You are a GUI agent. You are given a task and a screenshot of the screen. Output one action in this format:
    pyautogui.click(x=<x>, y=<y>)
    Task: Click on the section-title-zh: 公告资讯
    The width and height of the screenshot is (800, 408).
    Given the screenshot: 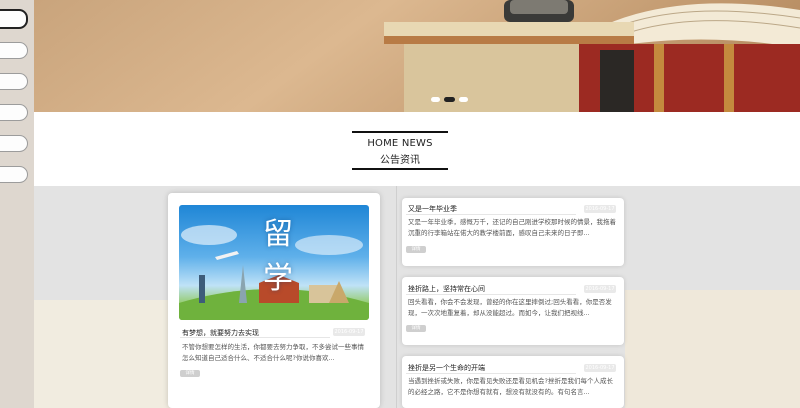 What is the action you would take?
    pyautogui.click(x=400, y=160)
    